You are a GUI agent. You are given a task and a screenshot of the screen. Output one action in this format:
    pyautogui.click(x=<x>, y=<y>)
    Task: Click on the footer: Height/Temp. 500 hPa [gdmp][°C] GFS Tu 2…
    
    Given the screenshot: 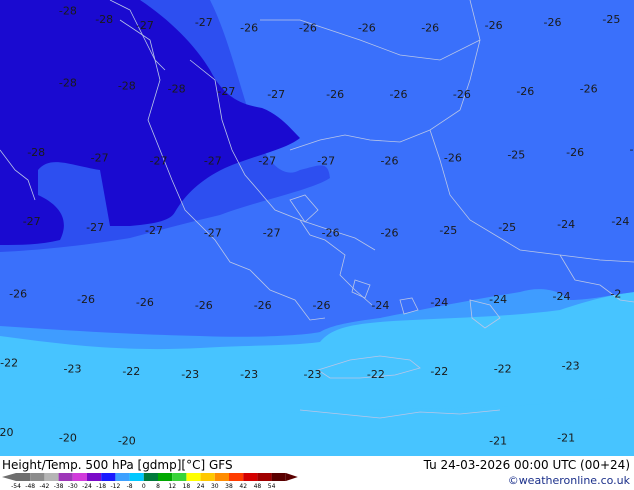 What is the action you would take?
    pyautogui.click(x=317, y=473)
    